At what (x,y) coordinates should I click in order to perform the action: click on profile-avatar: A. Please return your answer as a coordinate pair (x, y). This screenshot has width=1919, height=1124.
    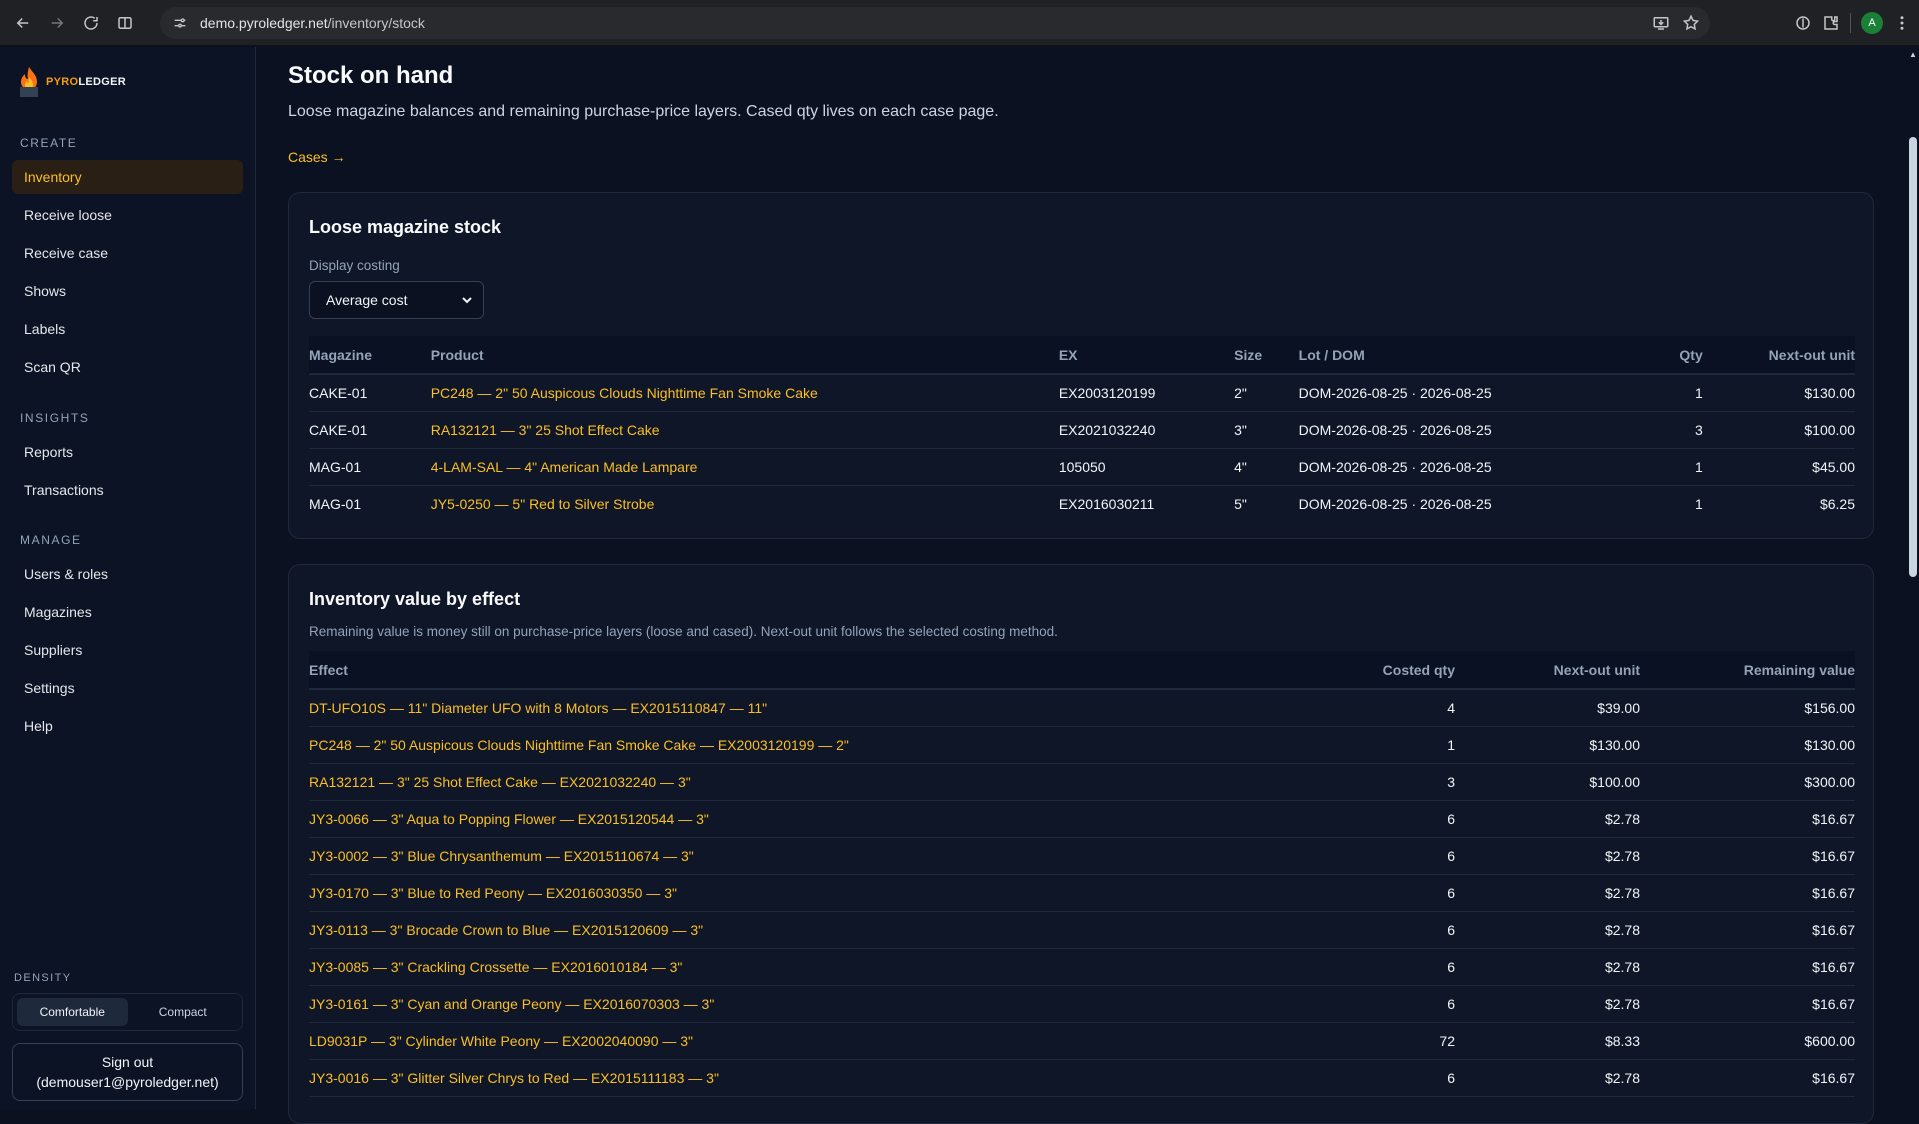
    Looking at the image, I should click on (1872, 23).